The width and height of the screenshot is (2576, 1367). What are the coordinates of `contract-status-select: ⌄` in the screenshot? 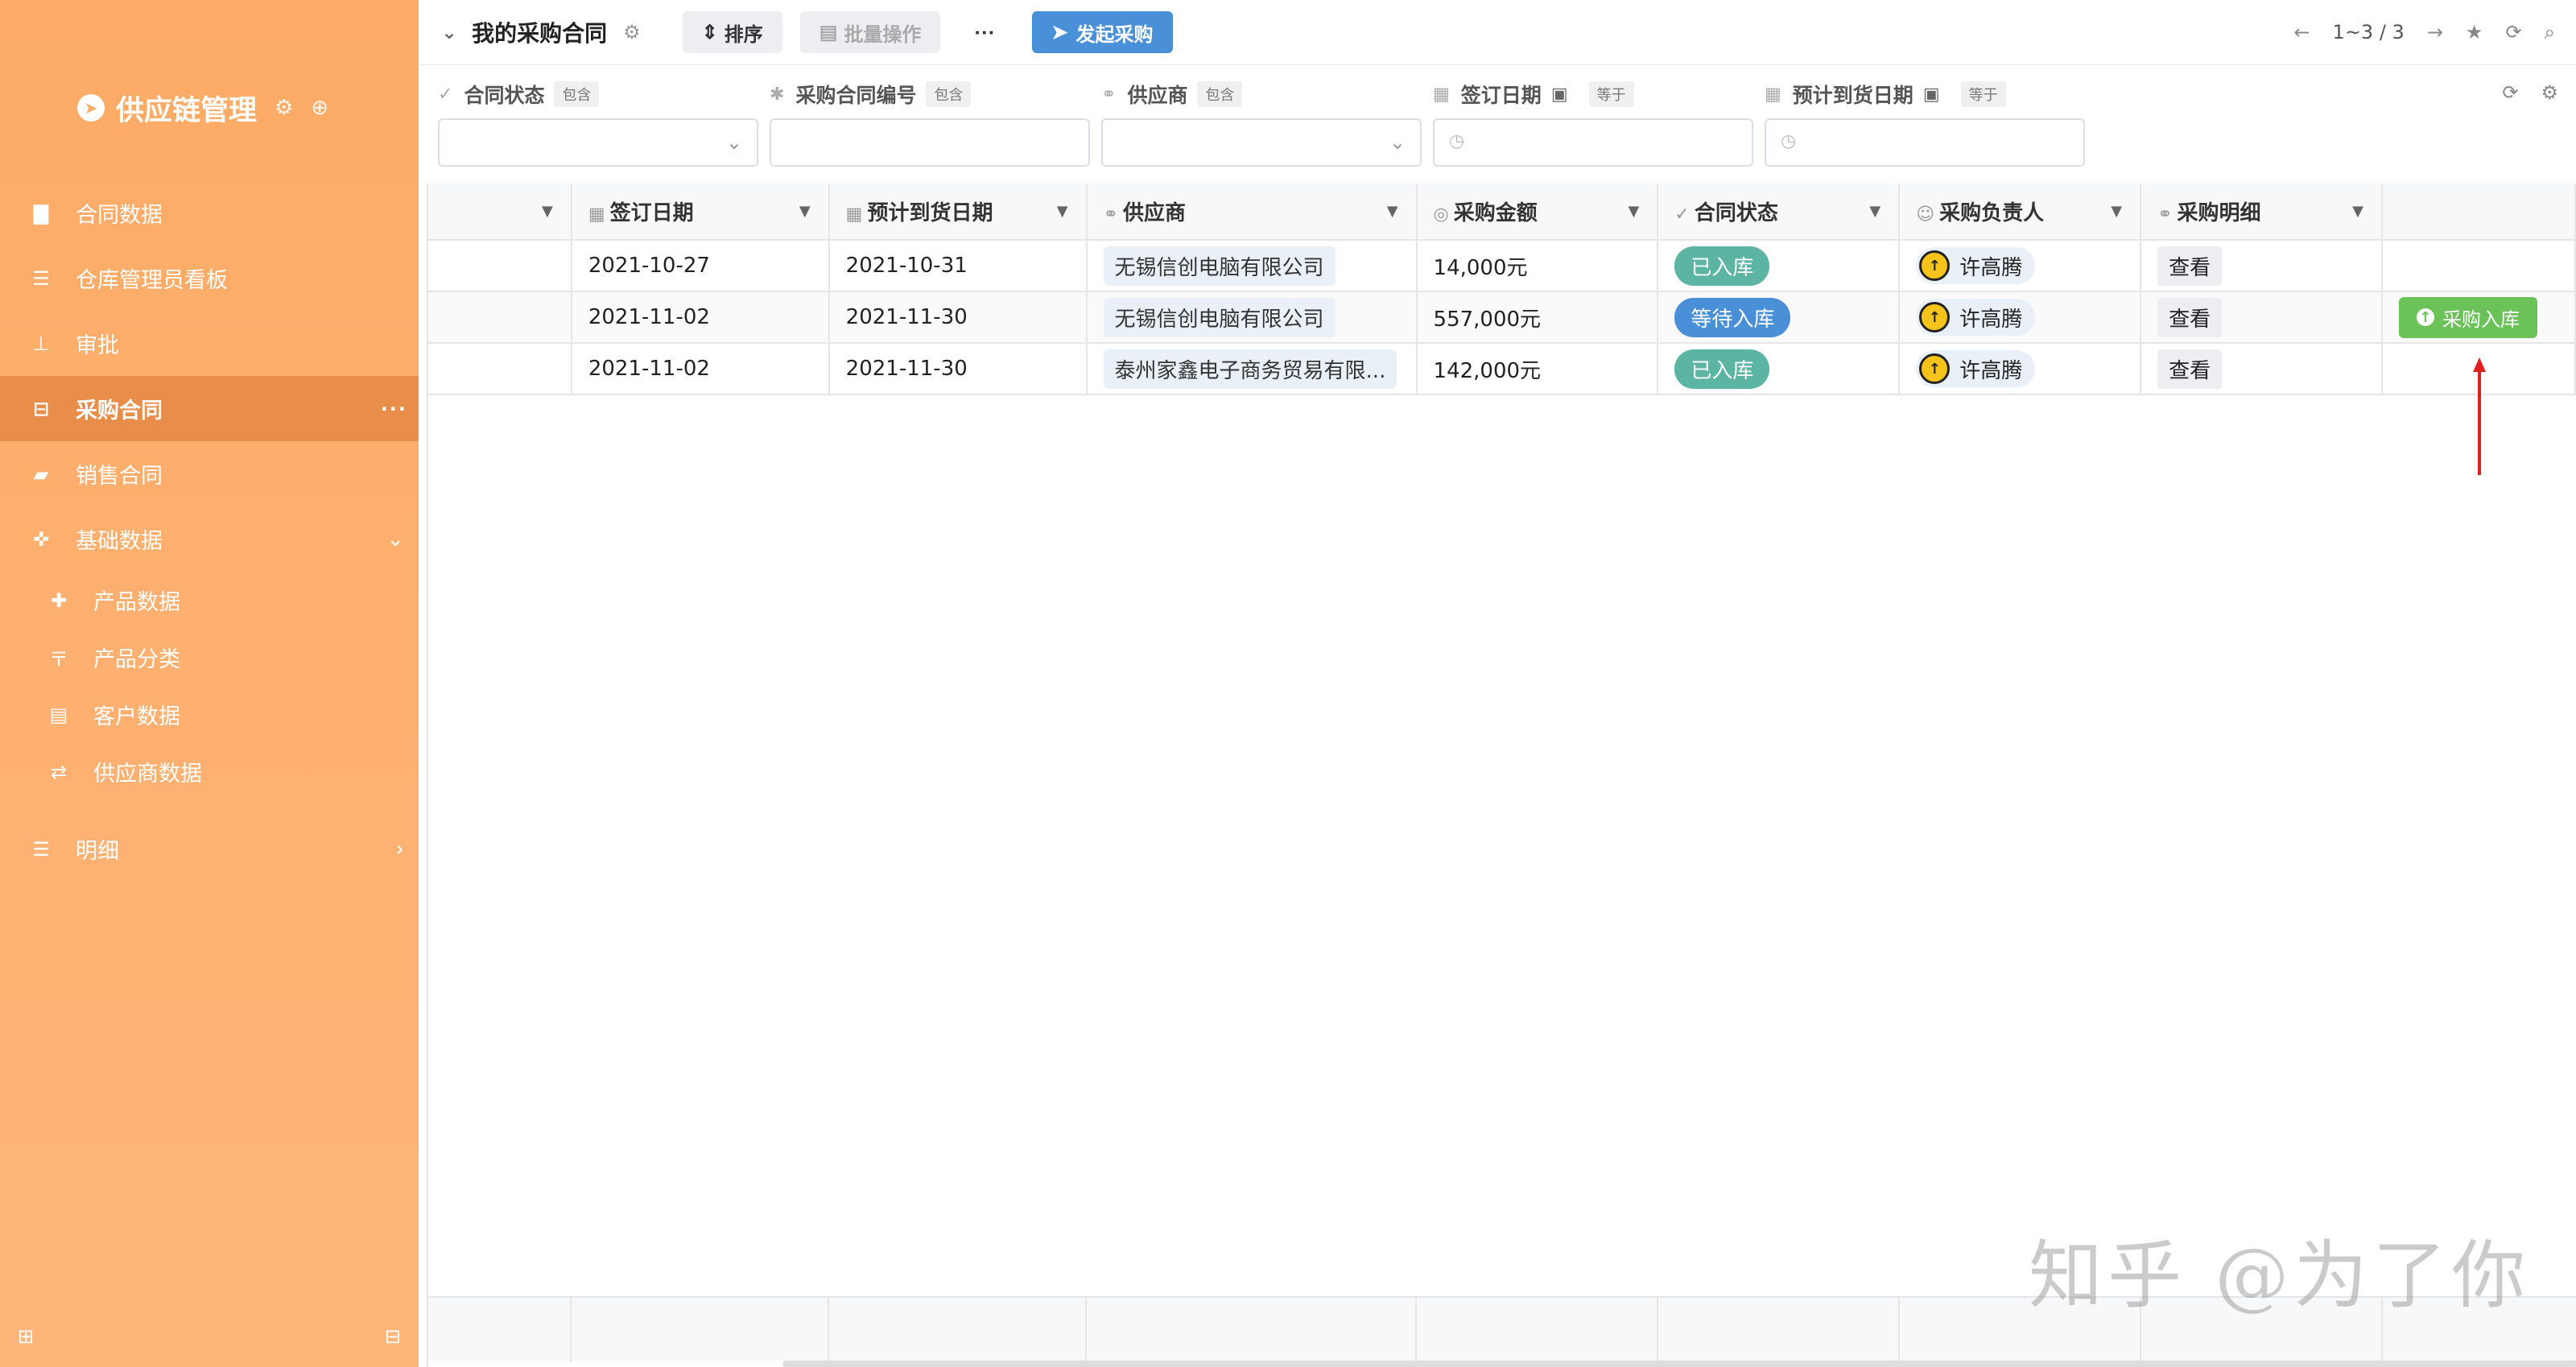 It's located at (598, 142).